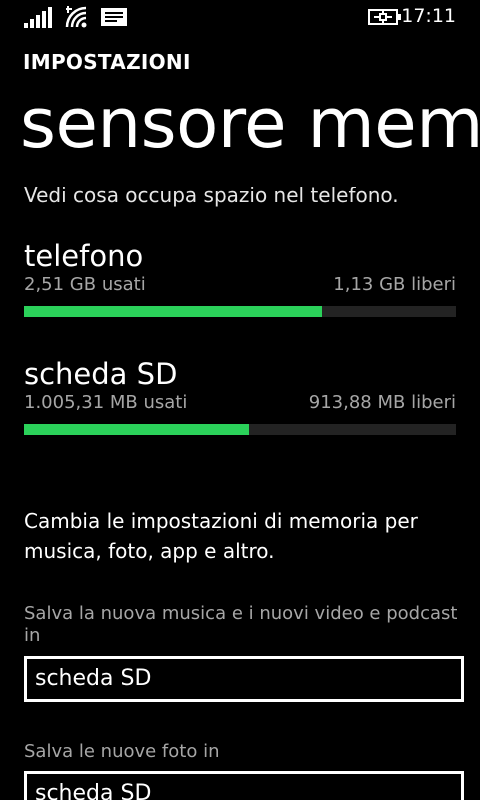 The image size is (480, 800). I want to click on storage-sd-stats: 1.005,31 MB usati 913,88 MB liberi, so click(240, 405).